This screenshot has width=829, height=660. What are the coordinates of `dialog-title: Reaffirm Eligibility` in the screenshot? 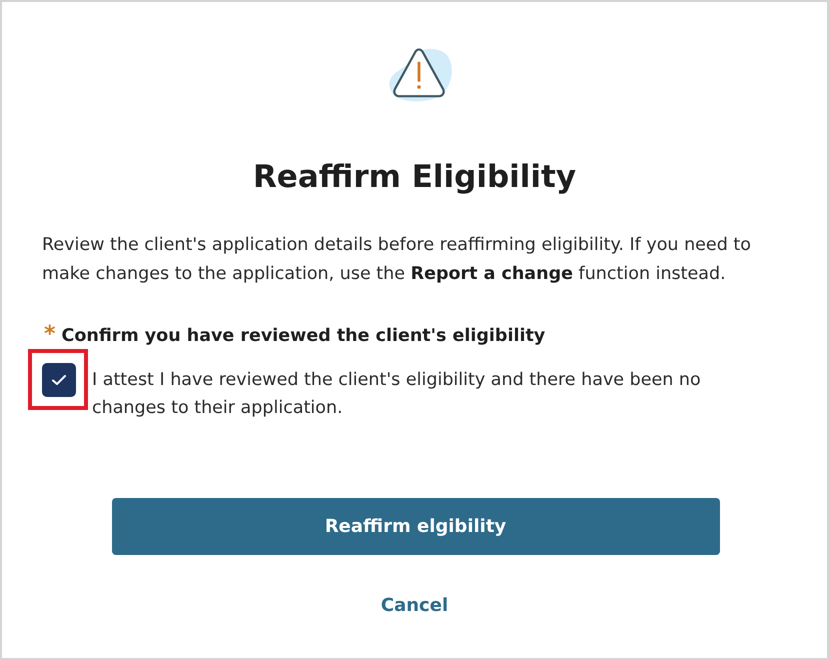 It's located at (415, 177).